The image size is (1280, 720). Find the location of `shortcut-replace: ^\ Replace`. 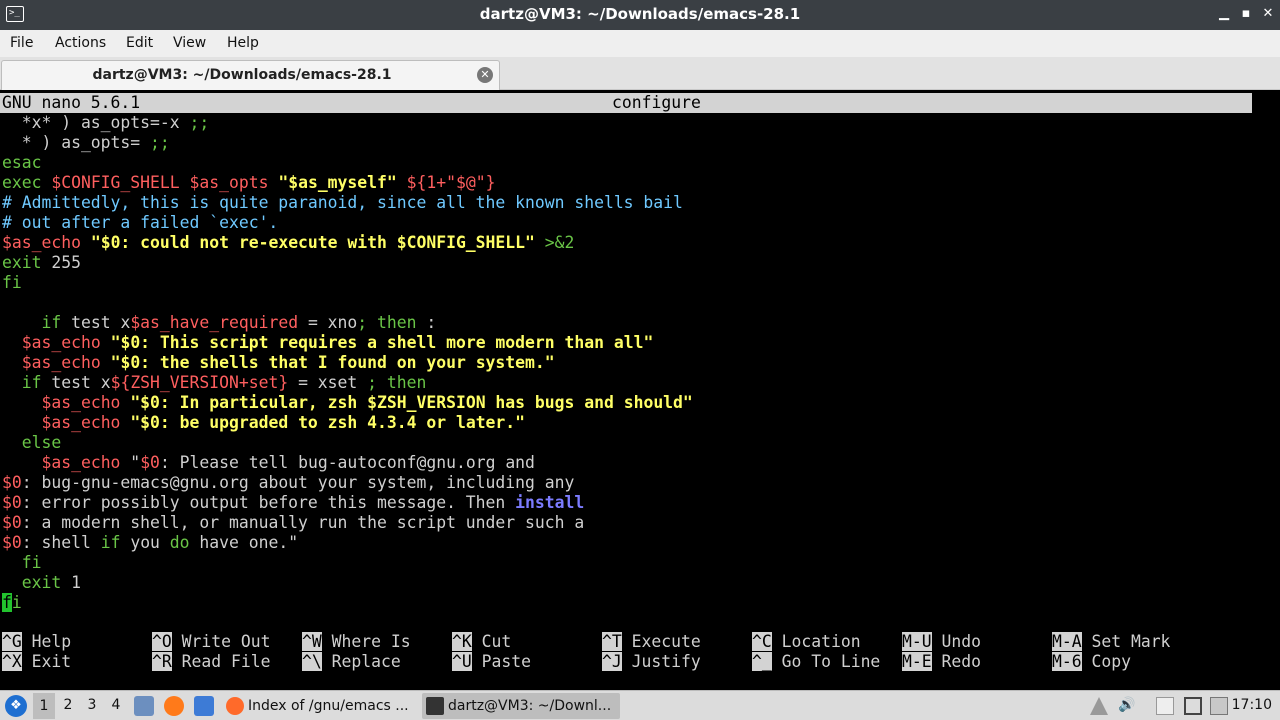

shortcut-replace: ^\ Replace is located at coordinates (351, 662).